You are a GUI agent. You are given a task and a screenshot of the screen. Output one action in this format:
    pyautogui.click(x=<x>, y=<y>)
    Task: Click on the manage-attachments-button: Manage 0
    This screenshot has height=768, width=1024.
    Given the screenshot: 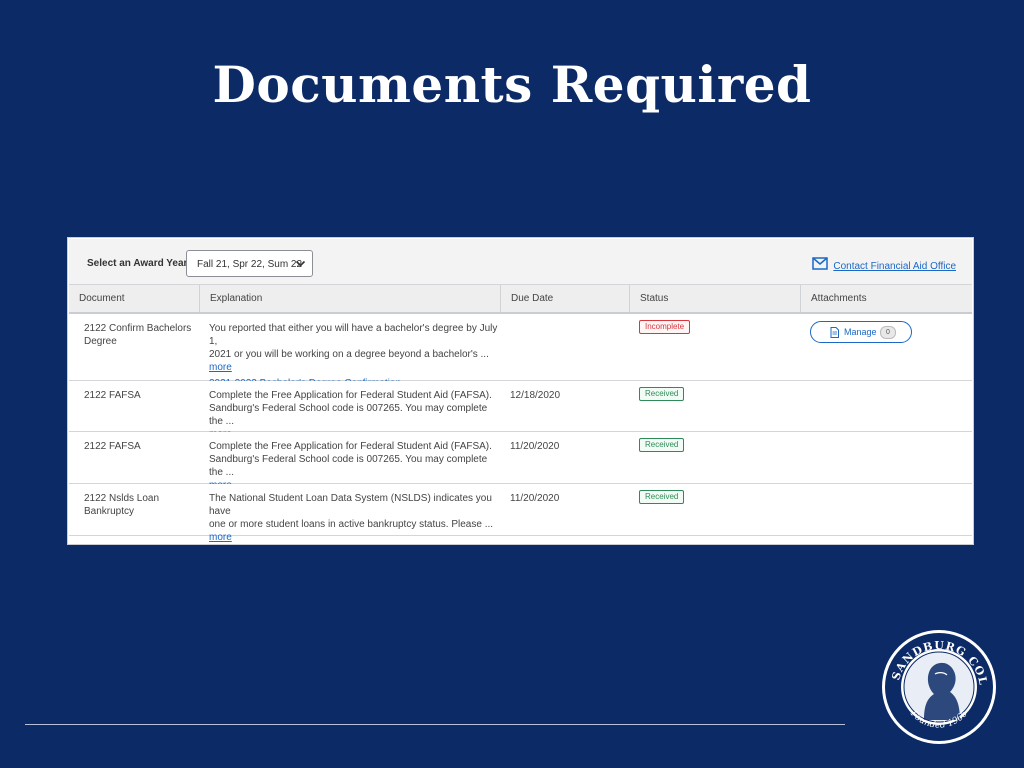 What is the action you would take?
    pyautogui.click(x=861, y=332)
    